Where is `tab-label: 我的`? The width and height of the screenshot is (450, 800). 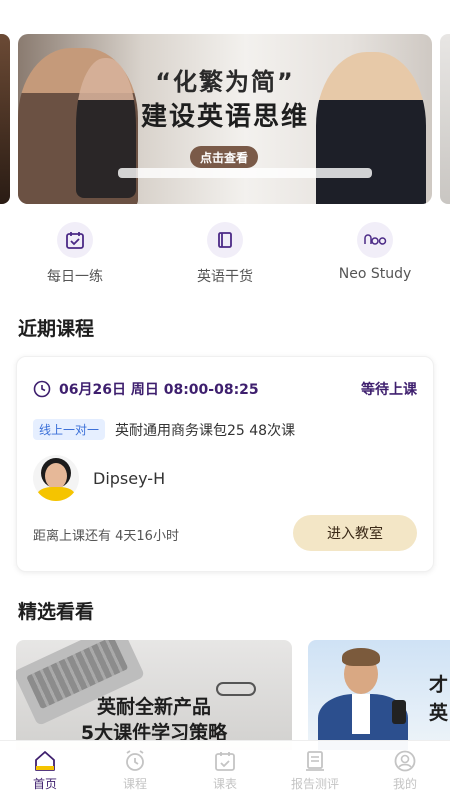 tab-label: 我的 is located at coordinates (404, 784).